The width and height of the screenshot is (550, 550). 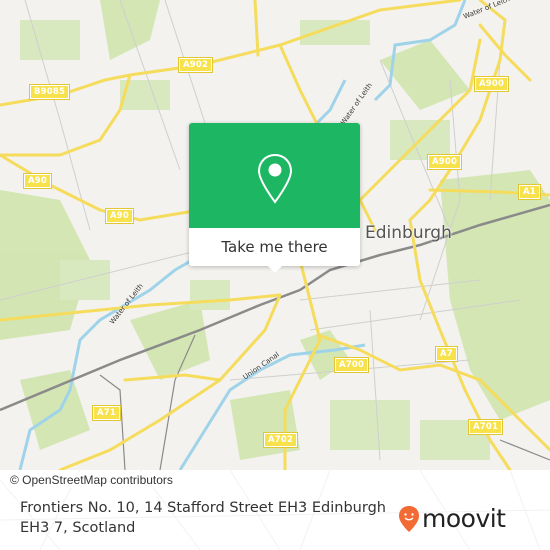 I want to click on moovit-pin-icon, so click(x=409, y=518).